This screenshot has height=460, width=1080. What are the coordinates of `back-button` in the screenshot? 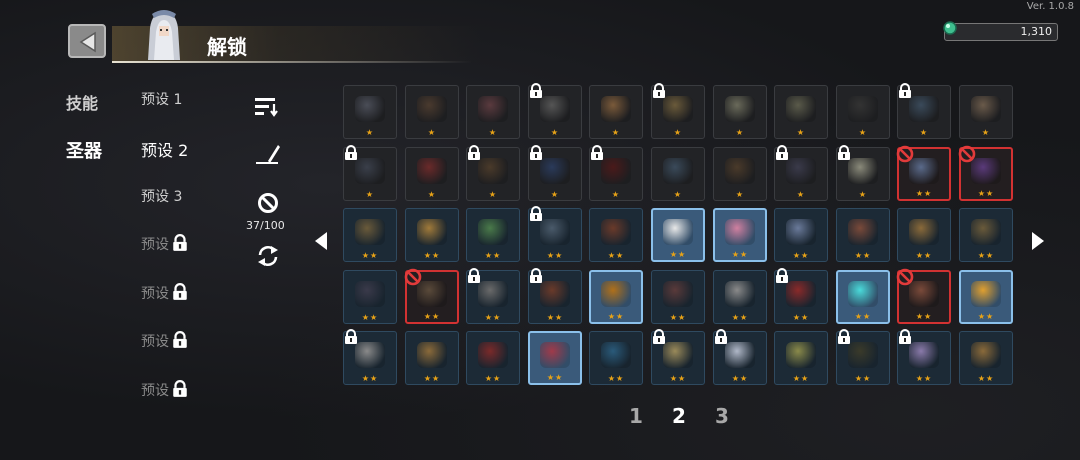 It's located at (87, 41).